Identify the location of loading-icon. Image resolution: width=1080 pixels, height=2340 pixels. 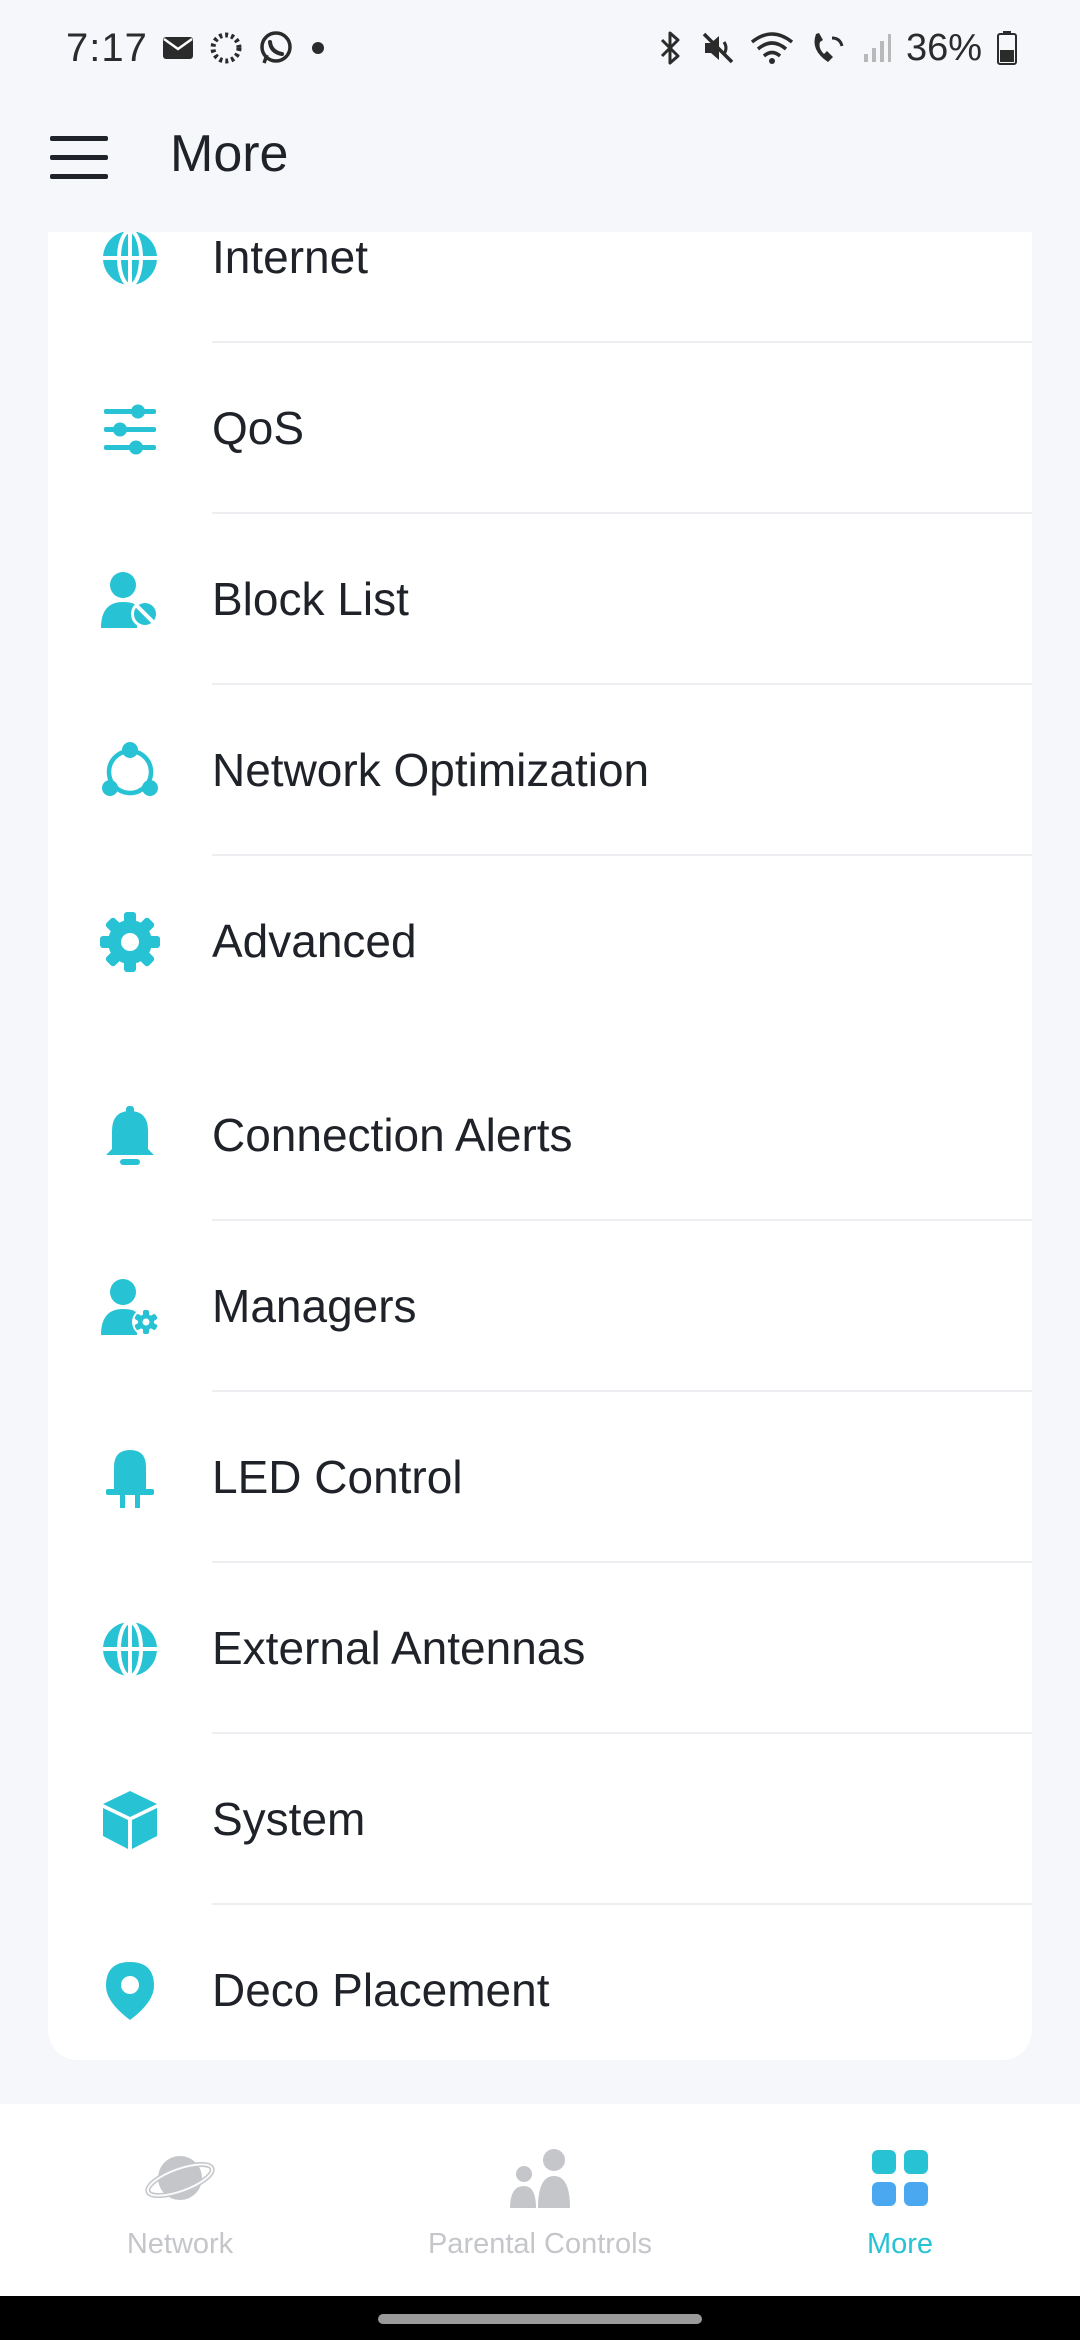
(226, 48).